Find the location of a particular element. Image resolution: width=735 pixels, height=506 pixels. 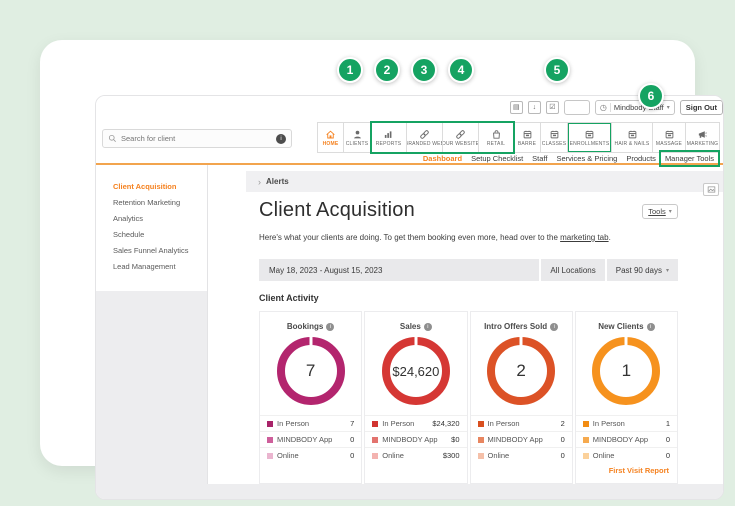

card-title-row: Bookings i is located at coordinates (310, 322).